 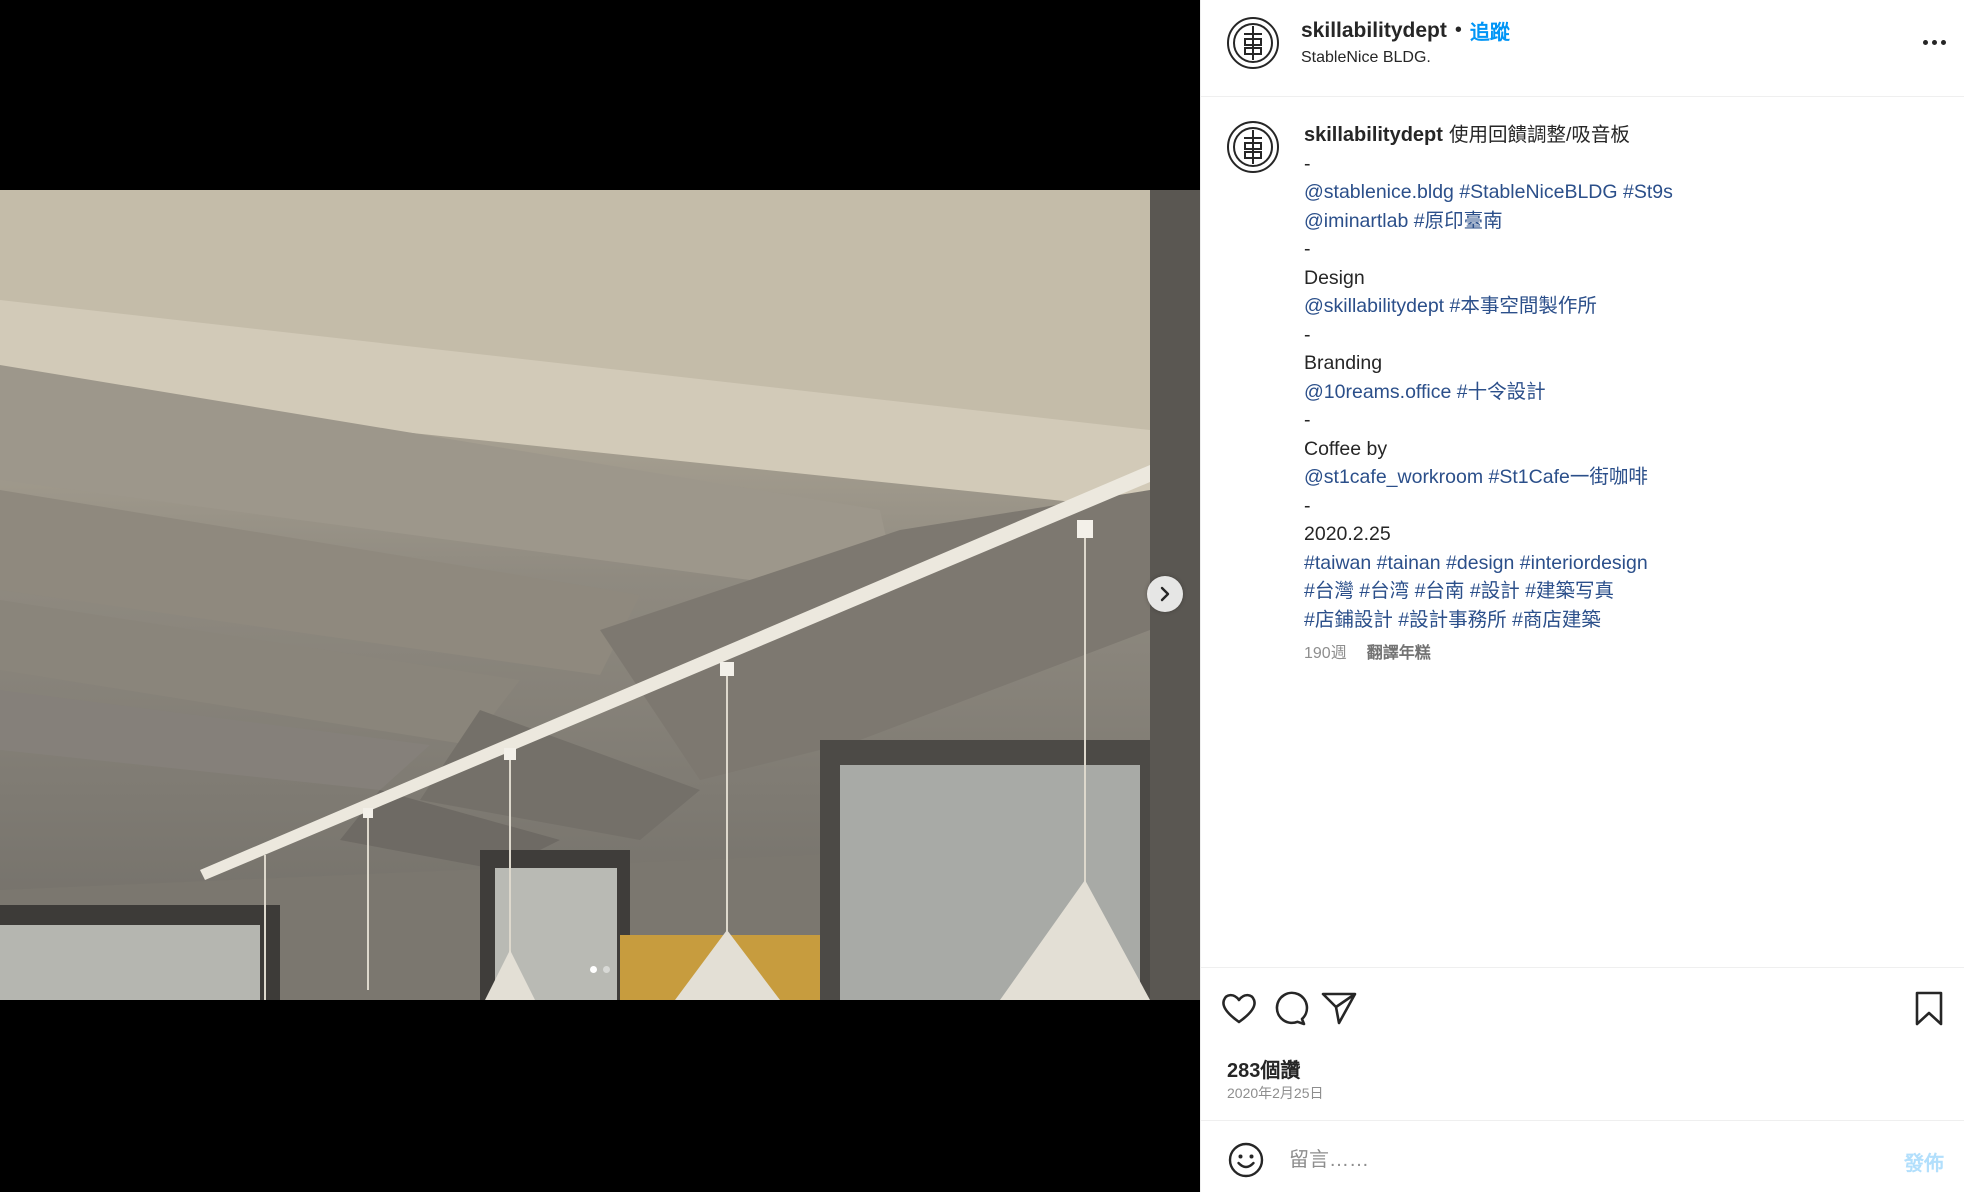 I want to click on caption-text-segment: 2020.2.25, so click(x=1347, y=534).